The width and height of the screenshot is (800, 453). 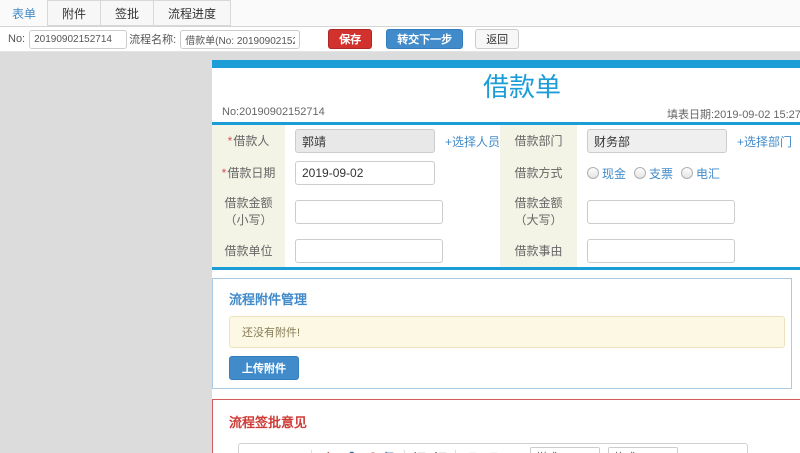 What do you see at coordinates (440, 450) in the screenshot?
I see `unordered-list-icon` at bounding box center [440, 450].